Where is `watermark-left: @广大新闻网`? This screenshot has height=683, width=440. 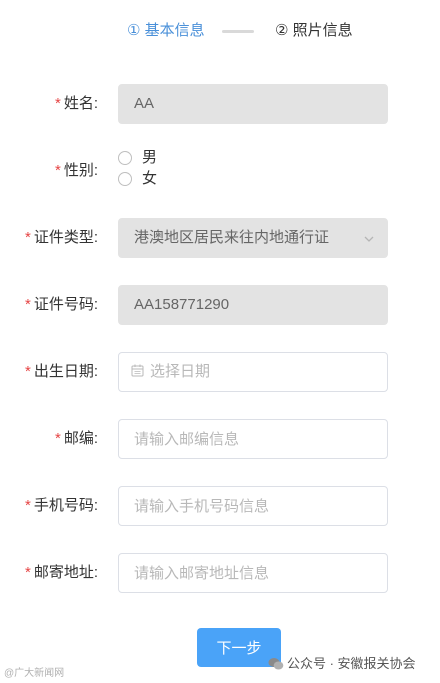
watermark-left: @广大新闻网 is located at coordinates (34, 673).